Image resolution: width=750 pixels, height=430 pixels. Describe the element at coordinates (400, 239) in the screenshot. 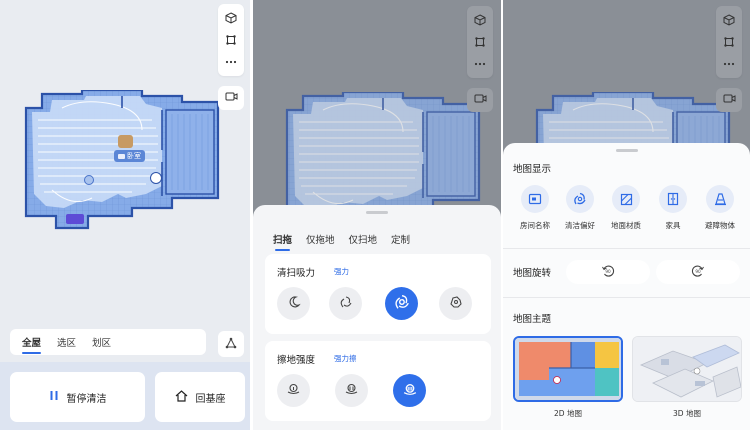

I see `tab-custom: 定制` at that location.